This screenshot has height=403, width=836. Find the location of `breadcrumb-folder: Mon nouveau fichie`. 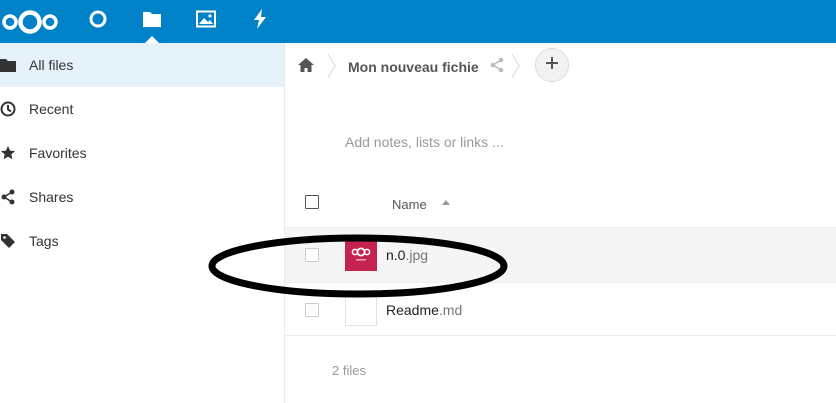

breadcrumb-folder: Mon nouveau fichie is located at coordinates (413, 67).